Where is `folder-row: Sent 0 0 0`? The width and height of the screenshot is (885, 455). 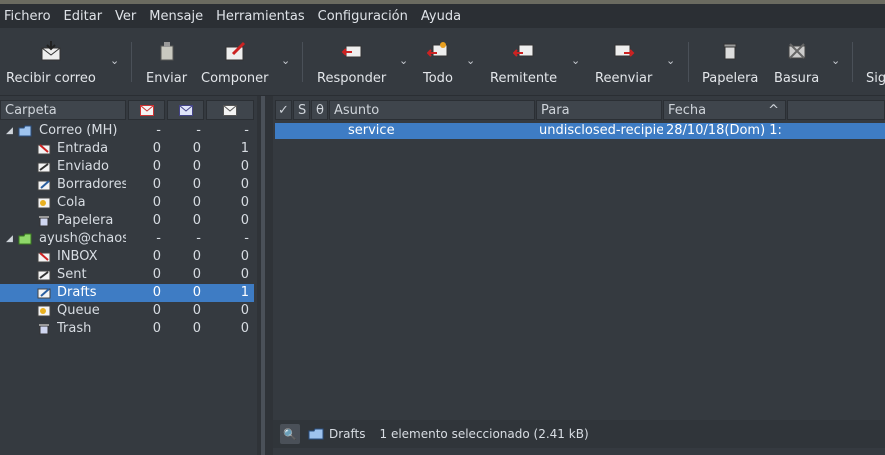 folder-row: Sent 0 0 0 is located at coordinates (127, 275).